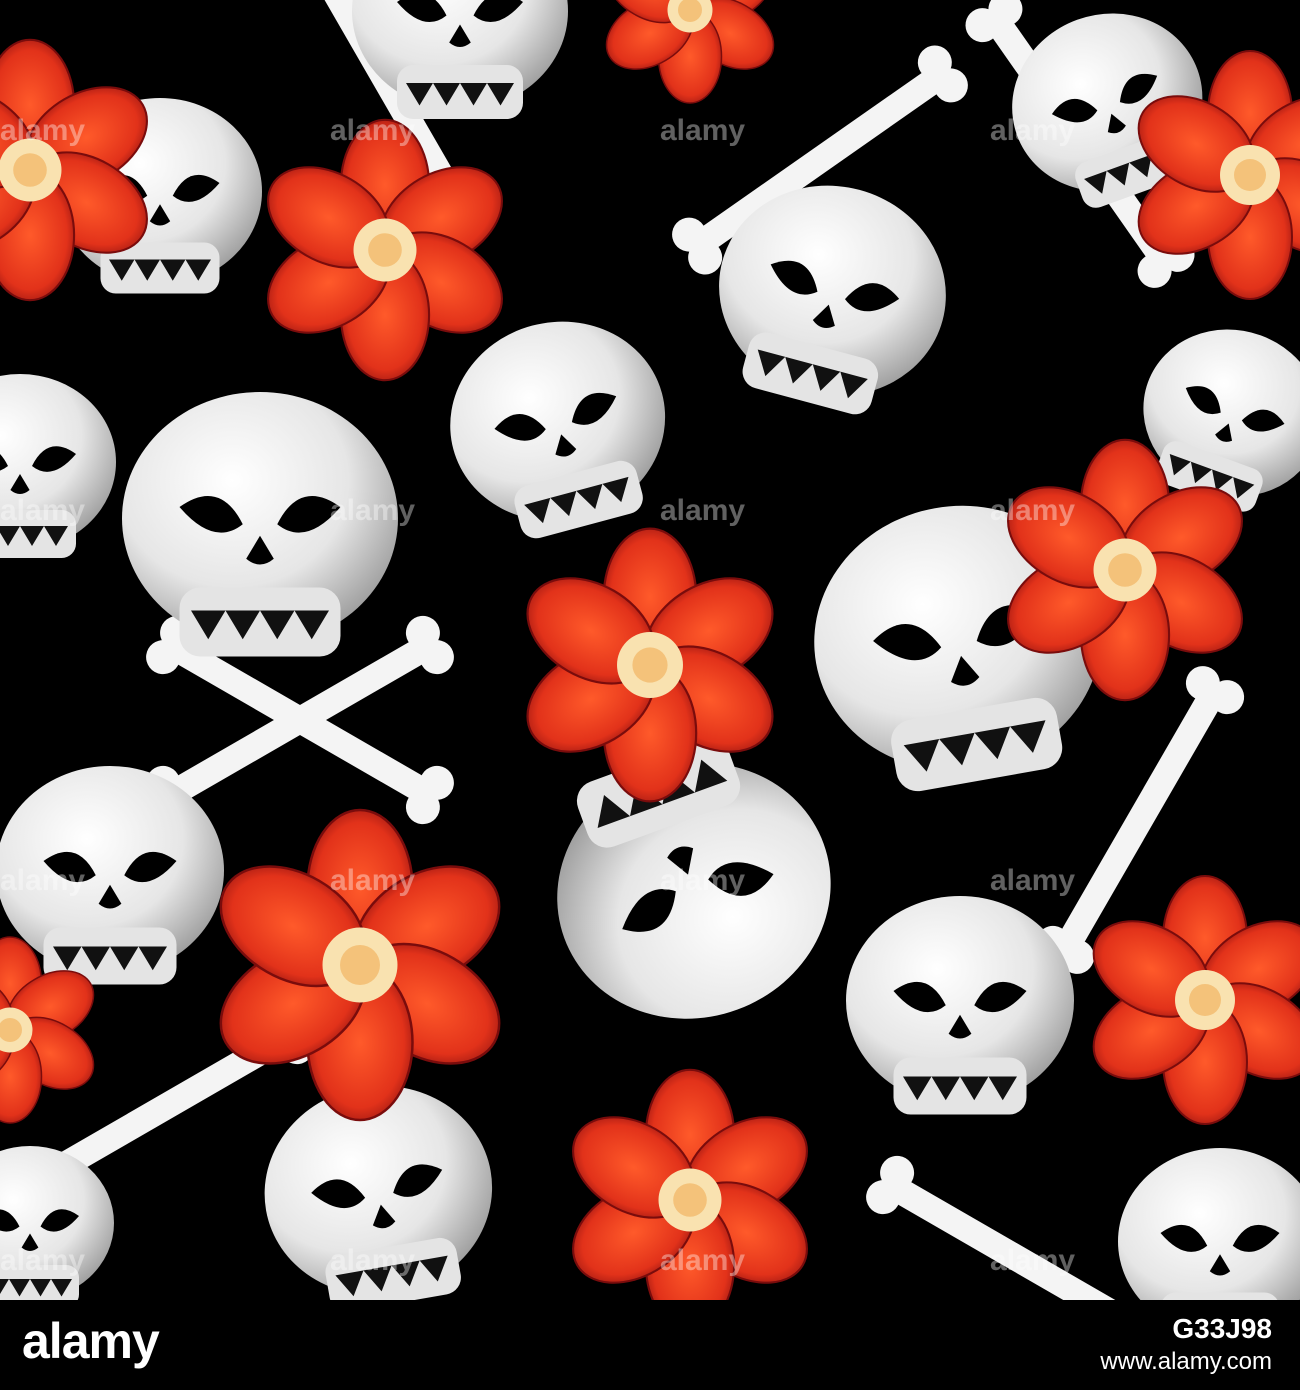 This screenshot has height=1390, width=1300. Describe the element at coordinates (1186, 1345) in the screenshot. I see `image-meta: G33J98 www.alamy.com` at that location.